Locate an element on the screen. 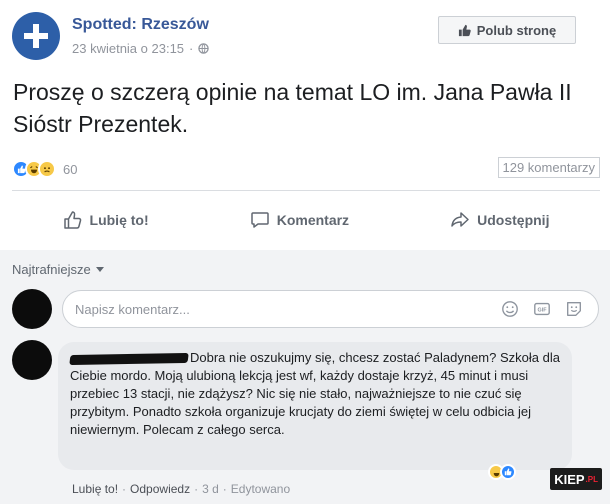  globe-icon is located at coordinates (204, 48).